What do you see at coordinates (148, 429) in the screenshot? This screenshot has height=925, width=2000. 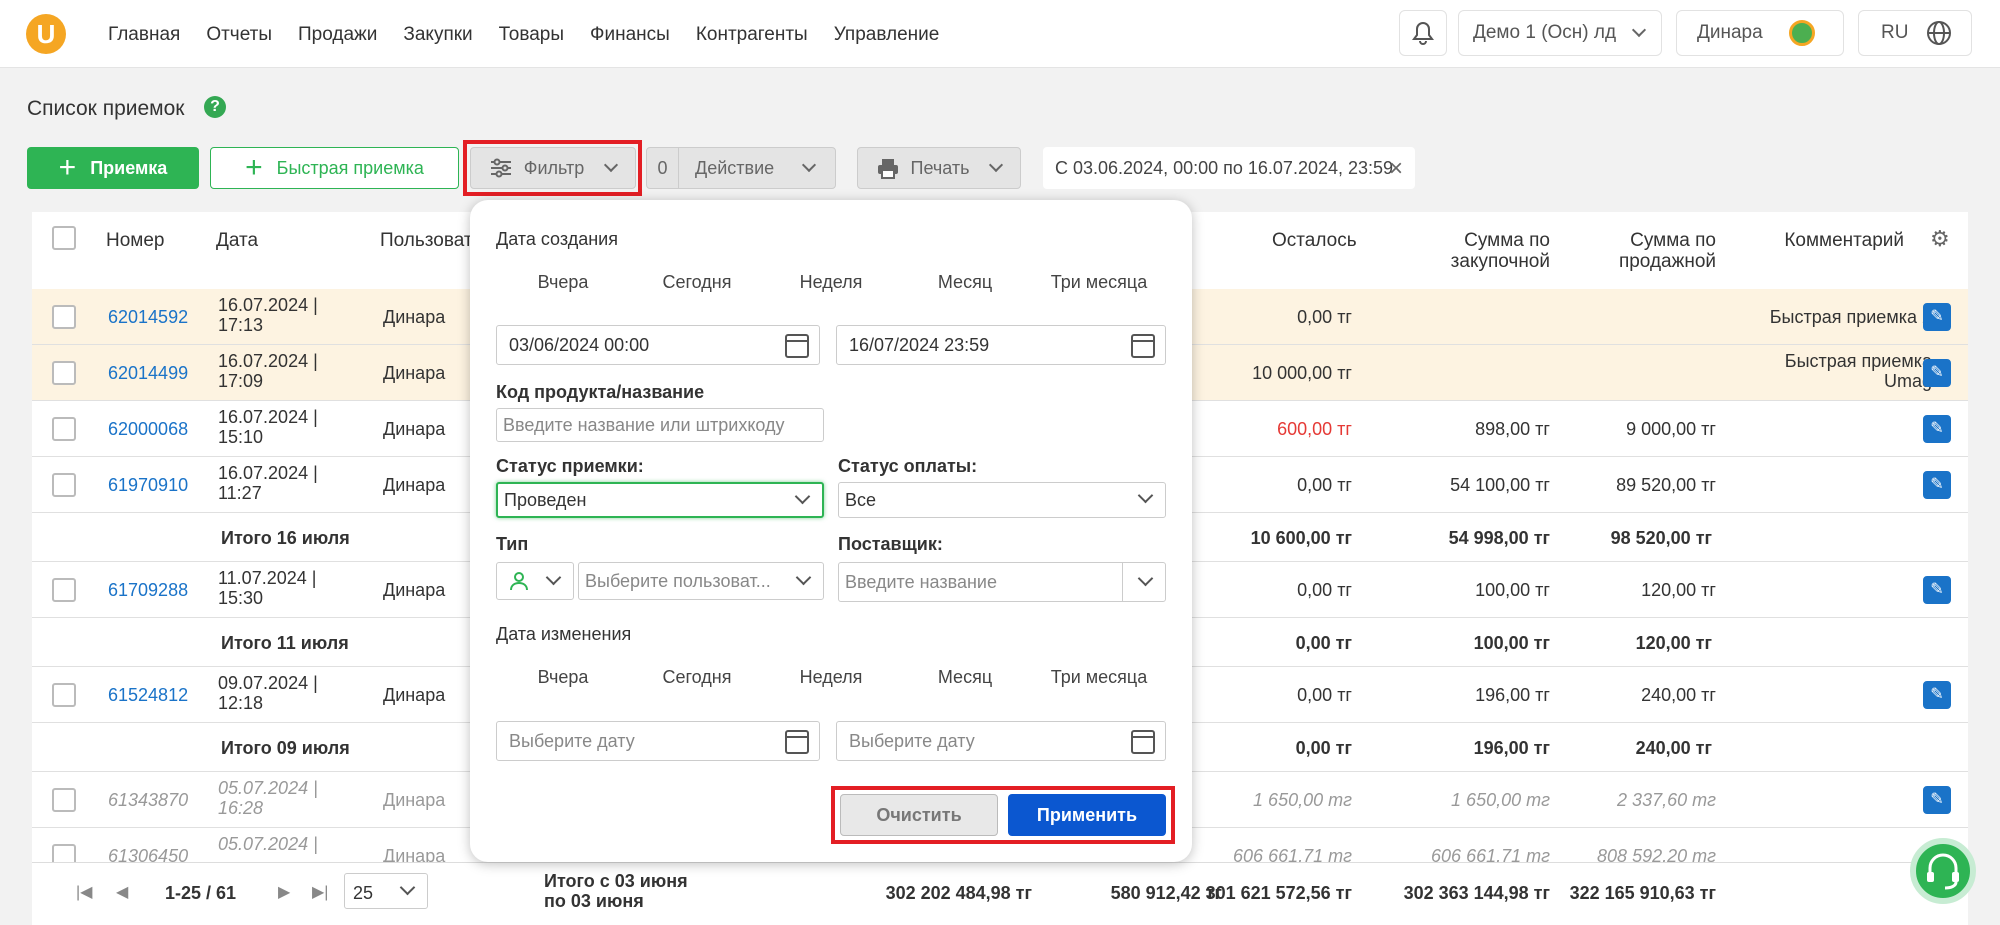 I see `receipt-number-link: 62000068` at bounding box center [148, 429].